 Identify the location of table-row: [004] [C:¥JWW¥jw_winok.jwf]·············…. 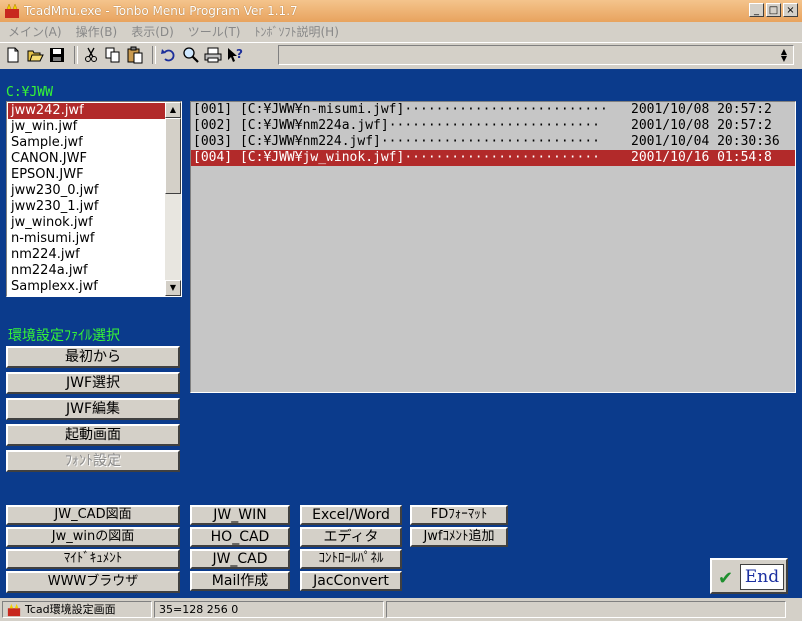
(493, 158).